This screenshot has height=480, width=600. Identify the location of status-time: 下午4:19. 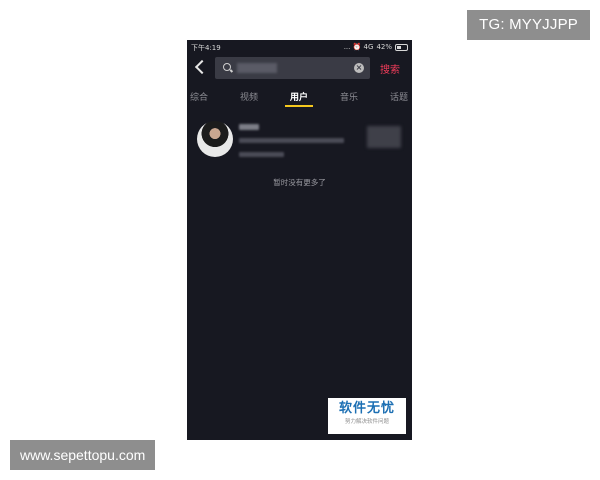
(206, 48).